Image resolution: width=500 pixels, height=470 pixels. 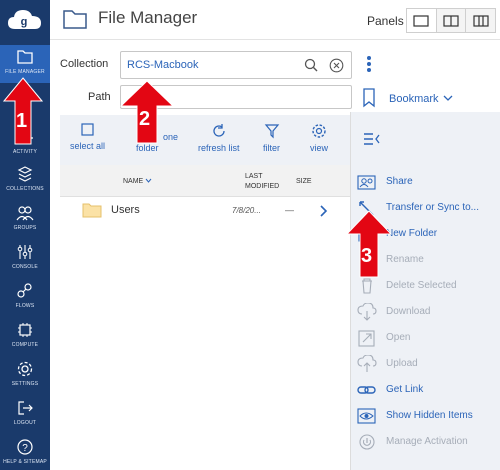 What do you see at coordinates (205, 211) in the screenshot?
I see `table-row: Users 7/8/20... —` at bounding box center [205, 211].